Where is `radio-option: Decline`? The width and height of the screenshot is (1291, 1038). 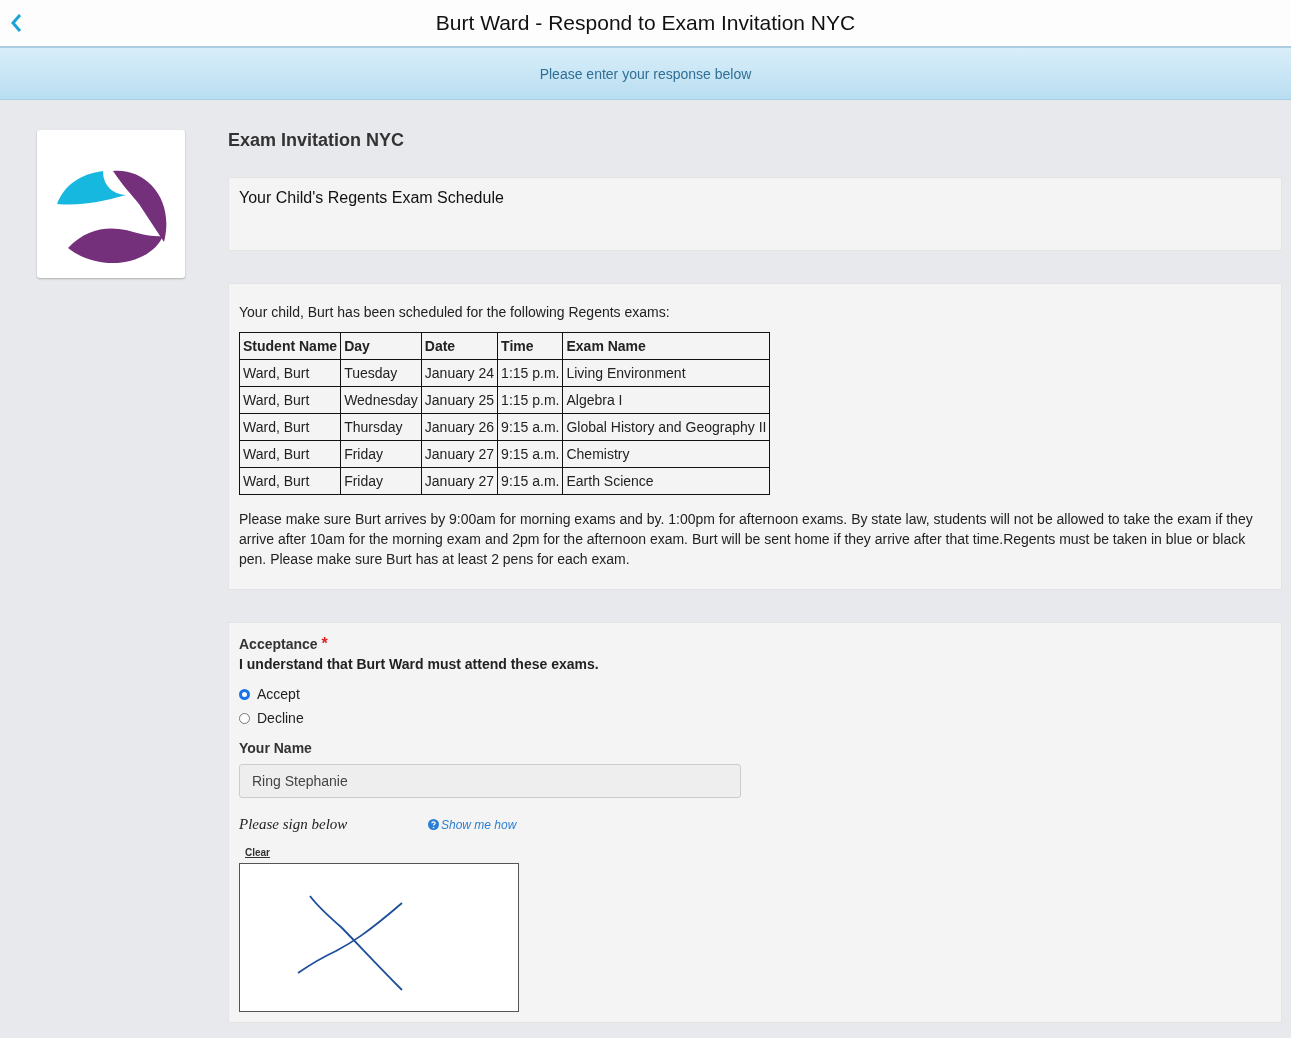
radio-option: Decline is located at coordinates (271, 718).